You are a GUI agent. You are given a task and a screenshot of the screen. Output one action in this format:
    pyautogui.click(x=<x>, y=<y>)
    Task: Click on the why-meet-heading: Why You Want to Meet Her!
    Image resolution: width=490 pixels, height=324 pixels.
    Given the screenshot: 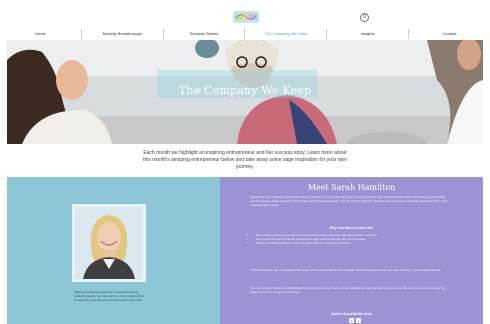 What is the action you would take?
    pyautogui.click(x=351, y=228)
    